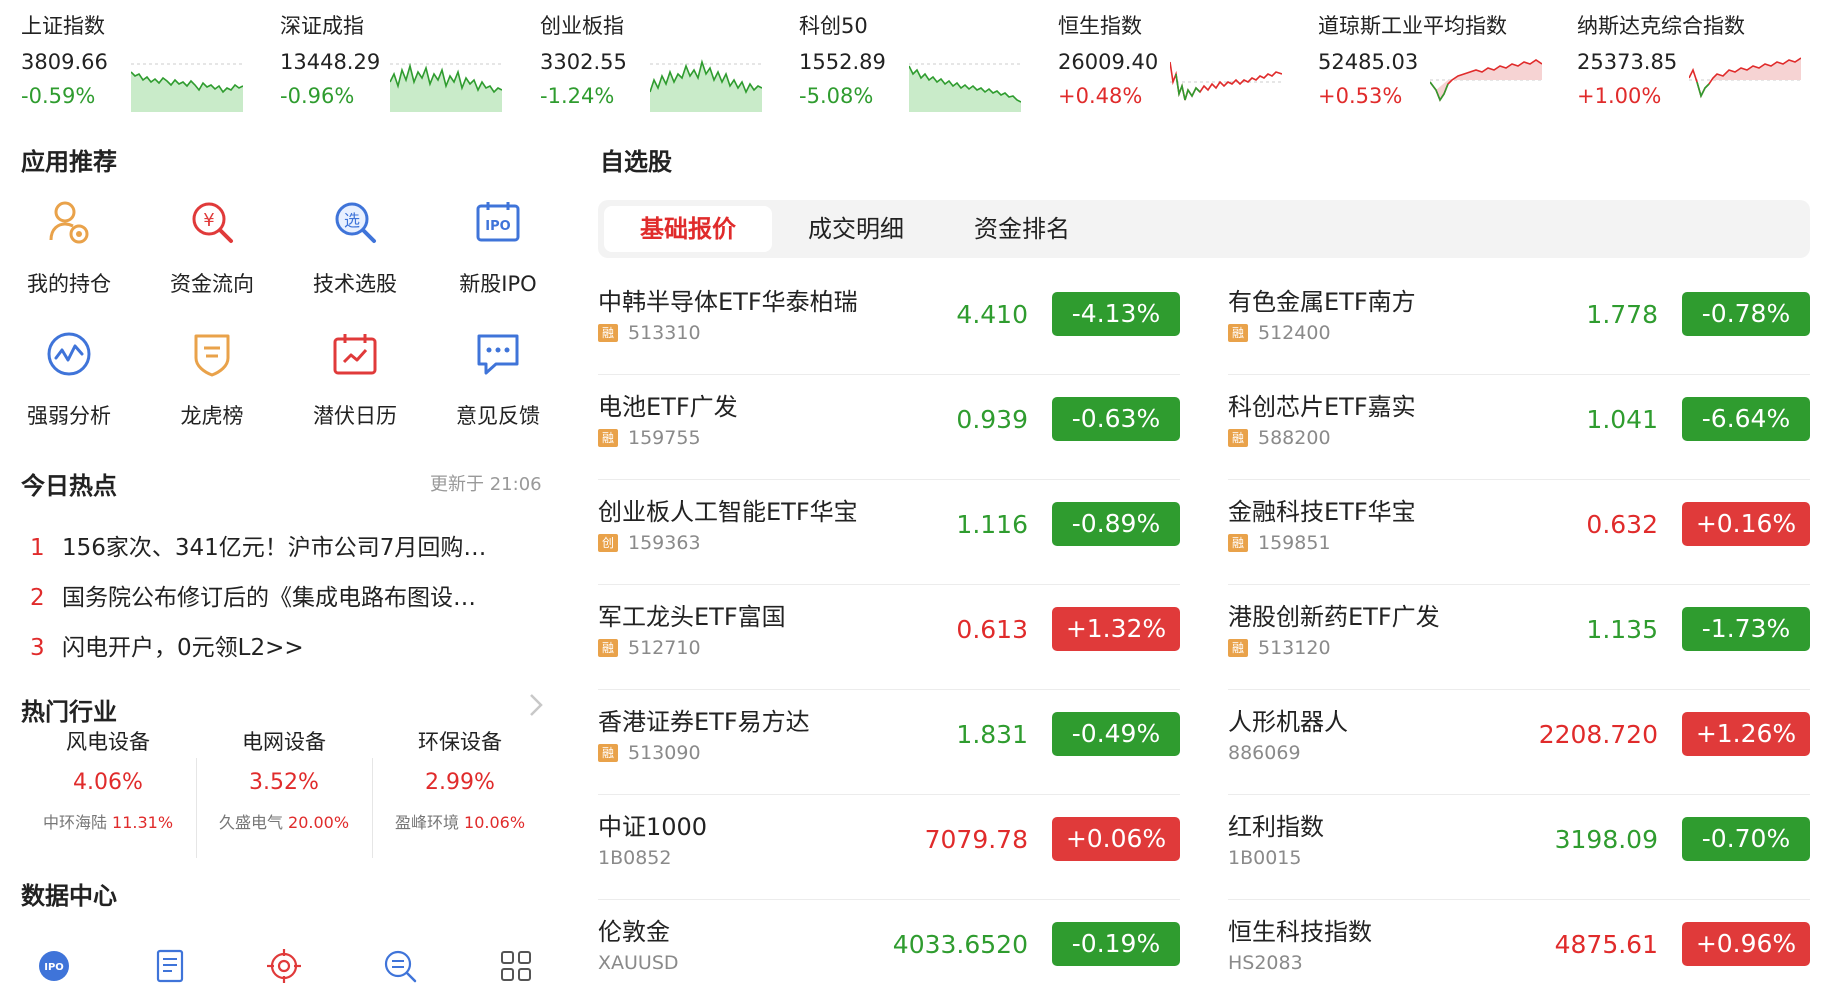  I want to click on money-flow-icon: ¥, so click(212, 222).